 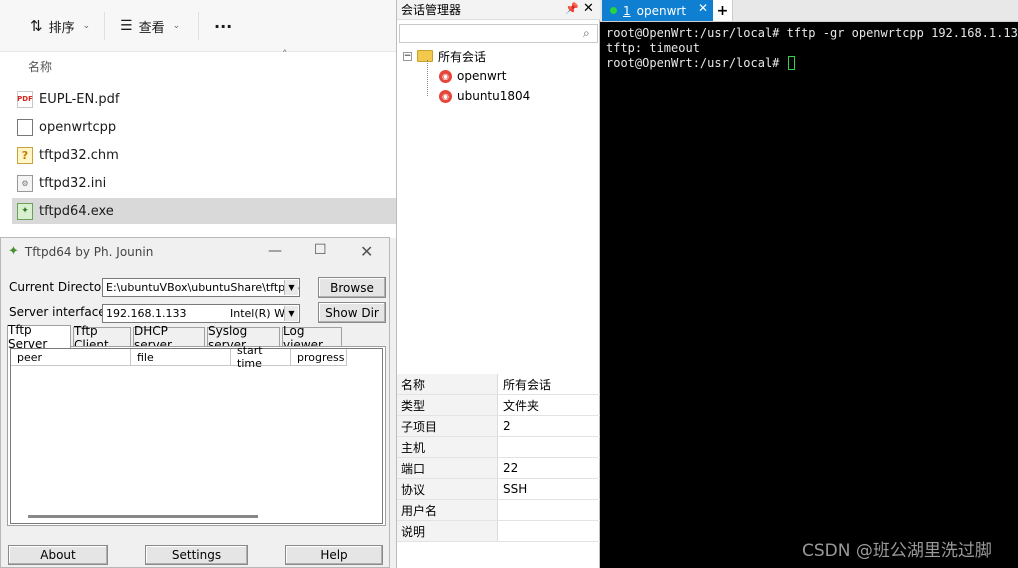 I want to click on property-row: 协议 SSH, so click(x=499, y=489).